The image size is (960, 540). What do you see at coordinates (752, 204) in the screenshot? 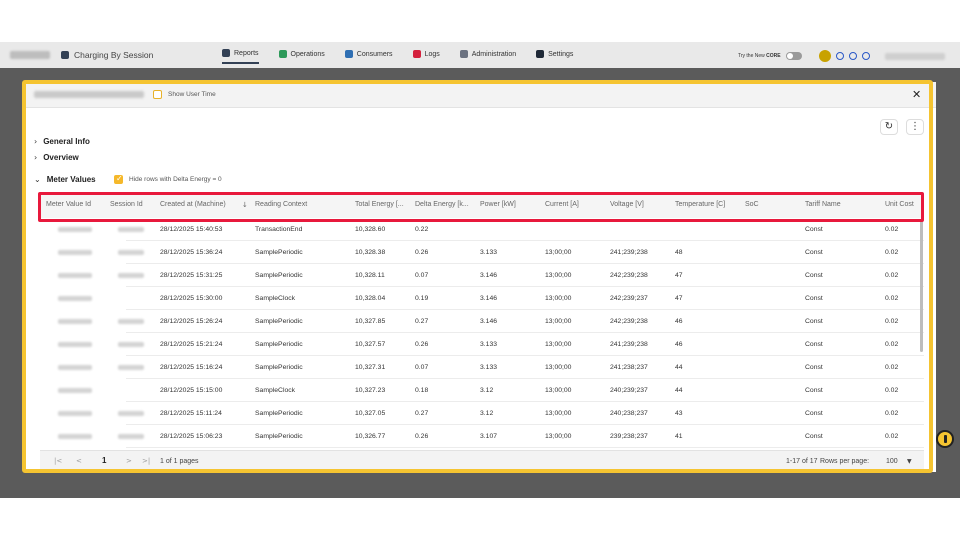
I see `column-header: SoC` at bounding box center [752, 204].